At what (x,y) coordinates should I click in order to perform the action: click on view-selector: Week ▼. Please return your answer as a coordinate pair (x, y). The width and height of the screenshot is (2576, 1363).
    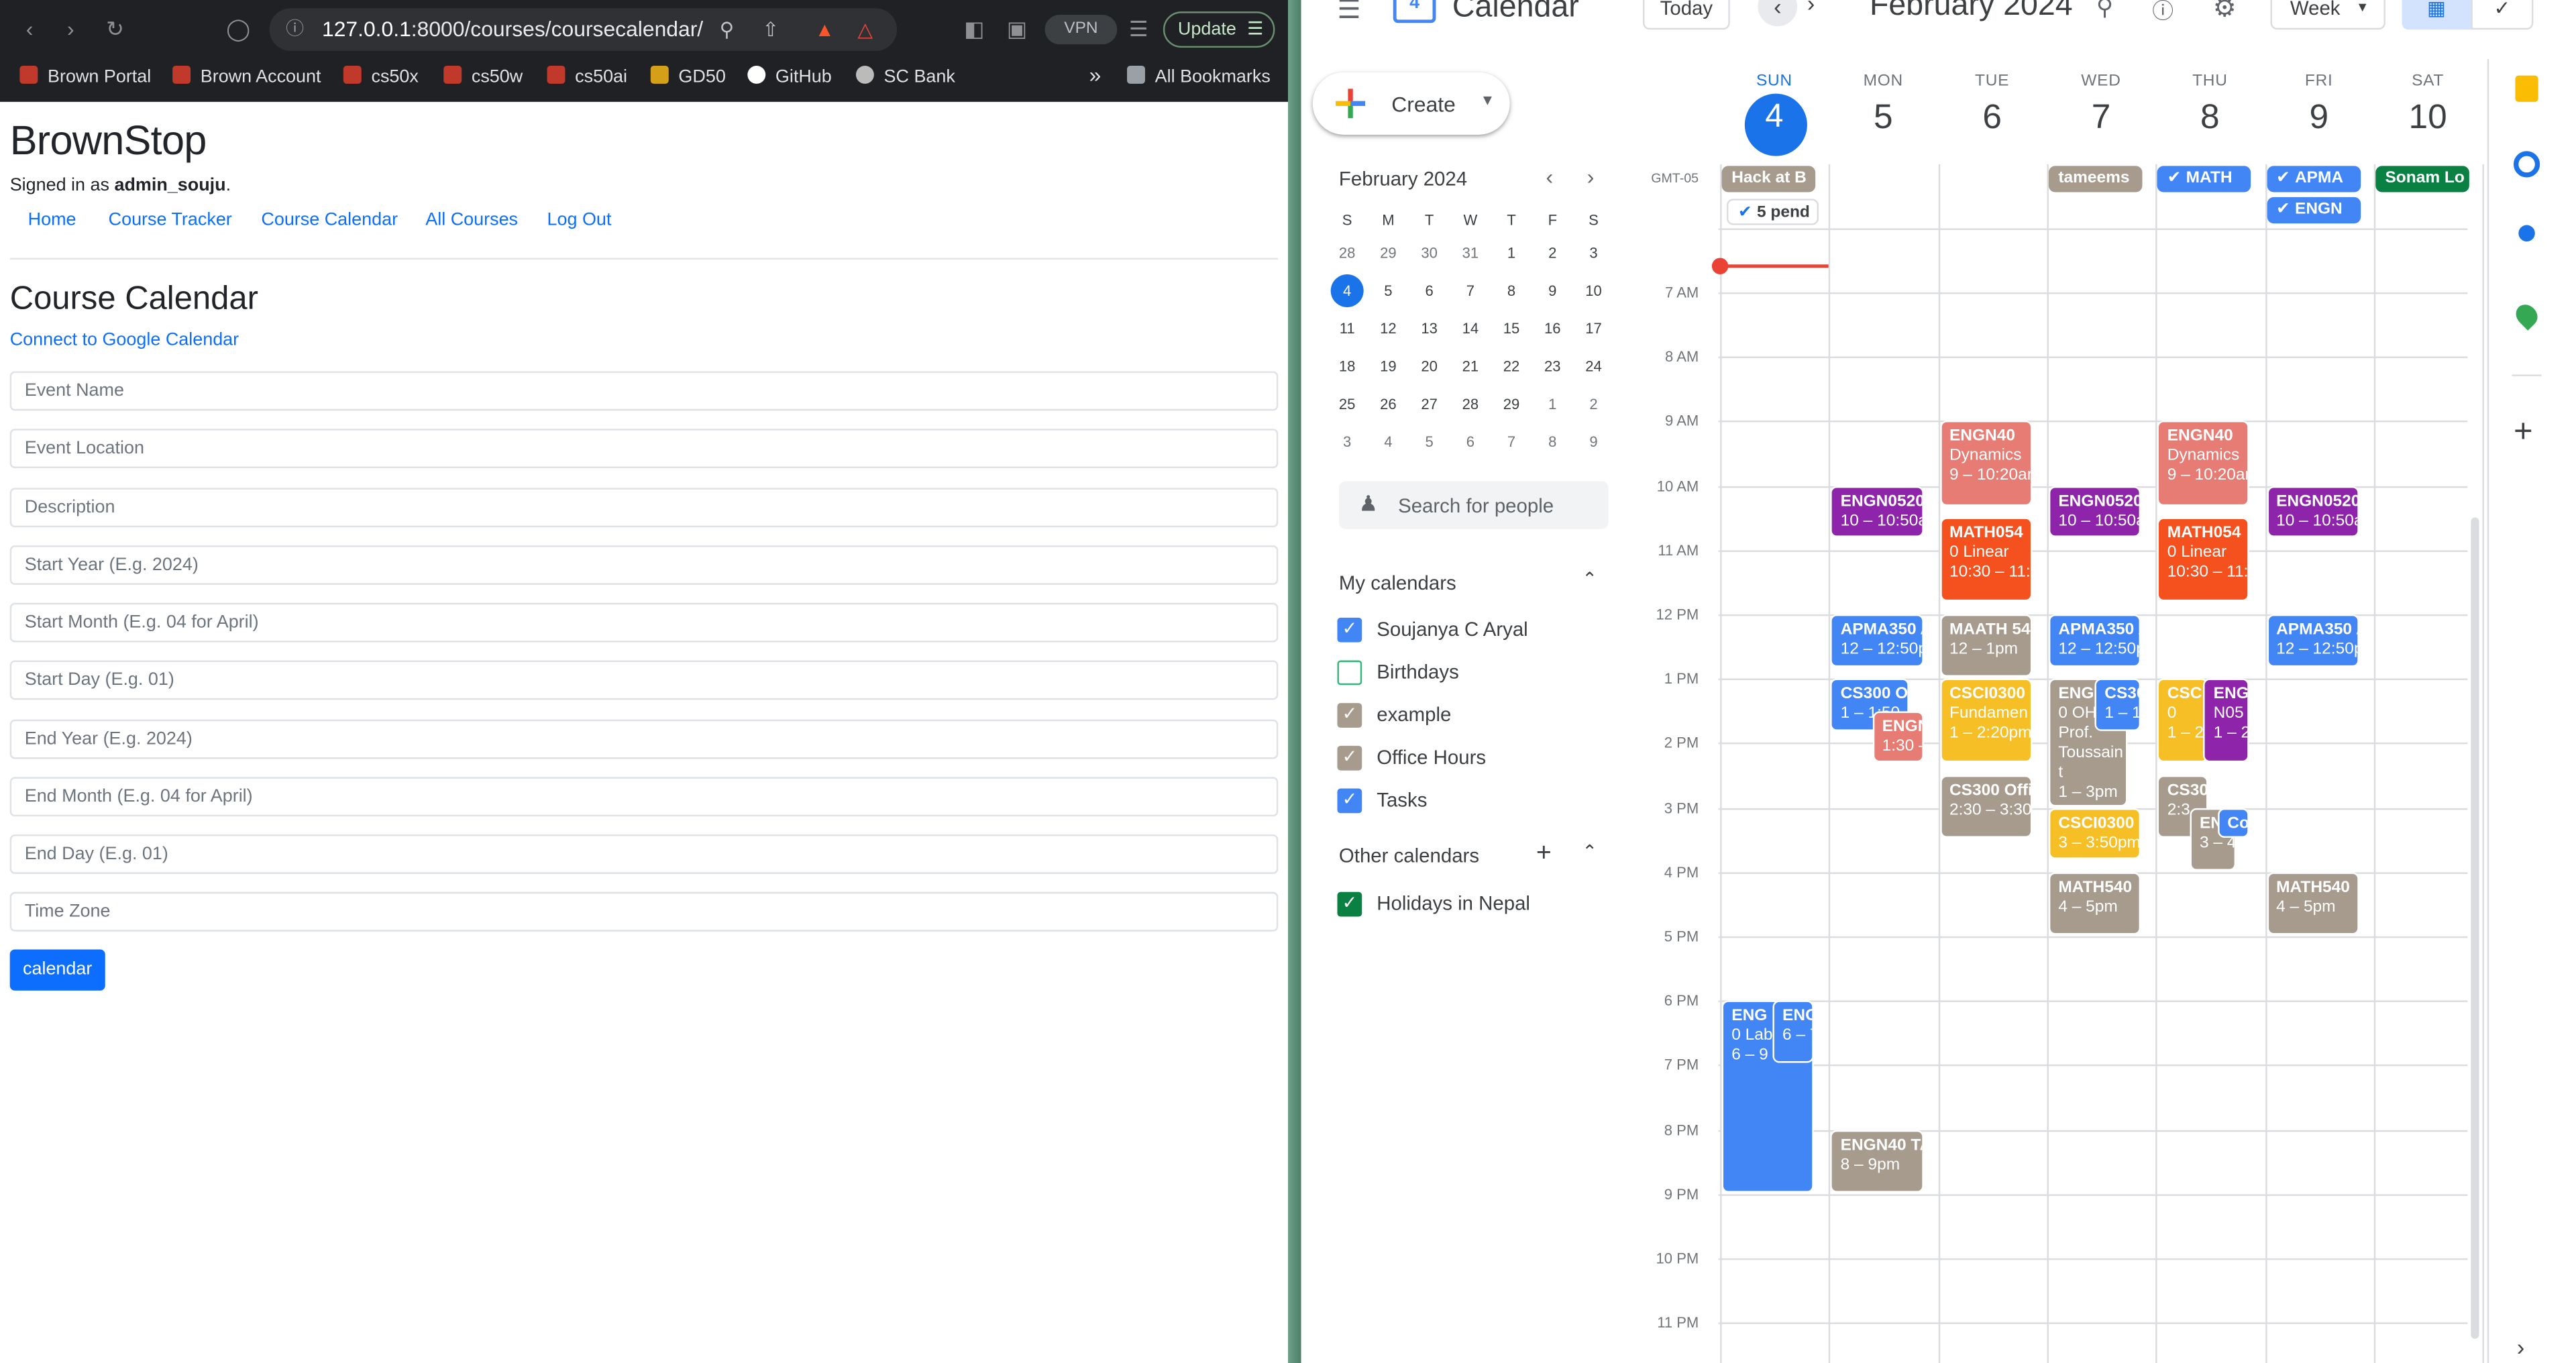
    Looking at the image, I should click on (2327, 15).